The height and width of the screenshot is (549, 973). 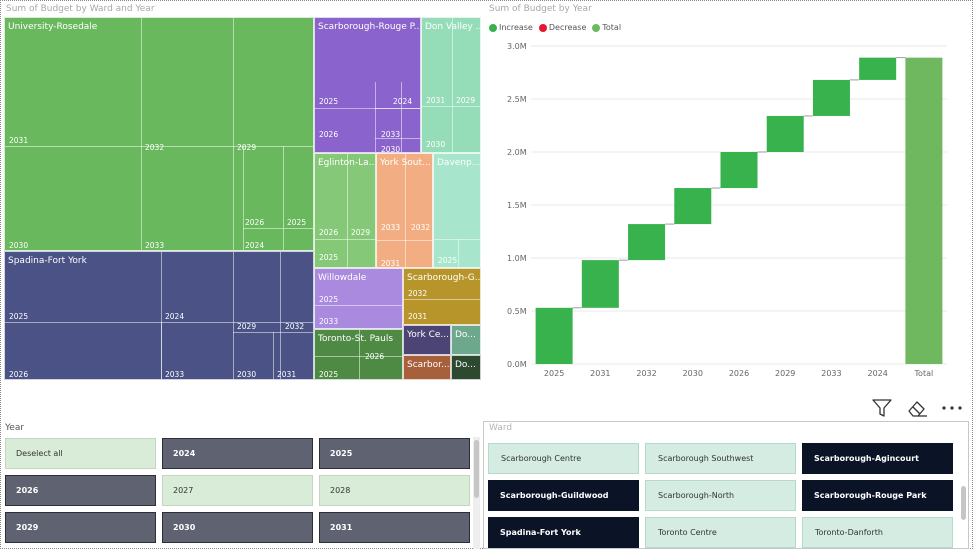 I want to click on legend-item-increase: Increase, so click(x=511, y=27).